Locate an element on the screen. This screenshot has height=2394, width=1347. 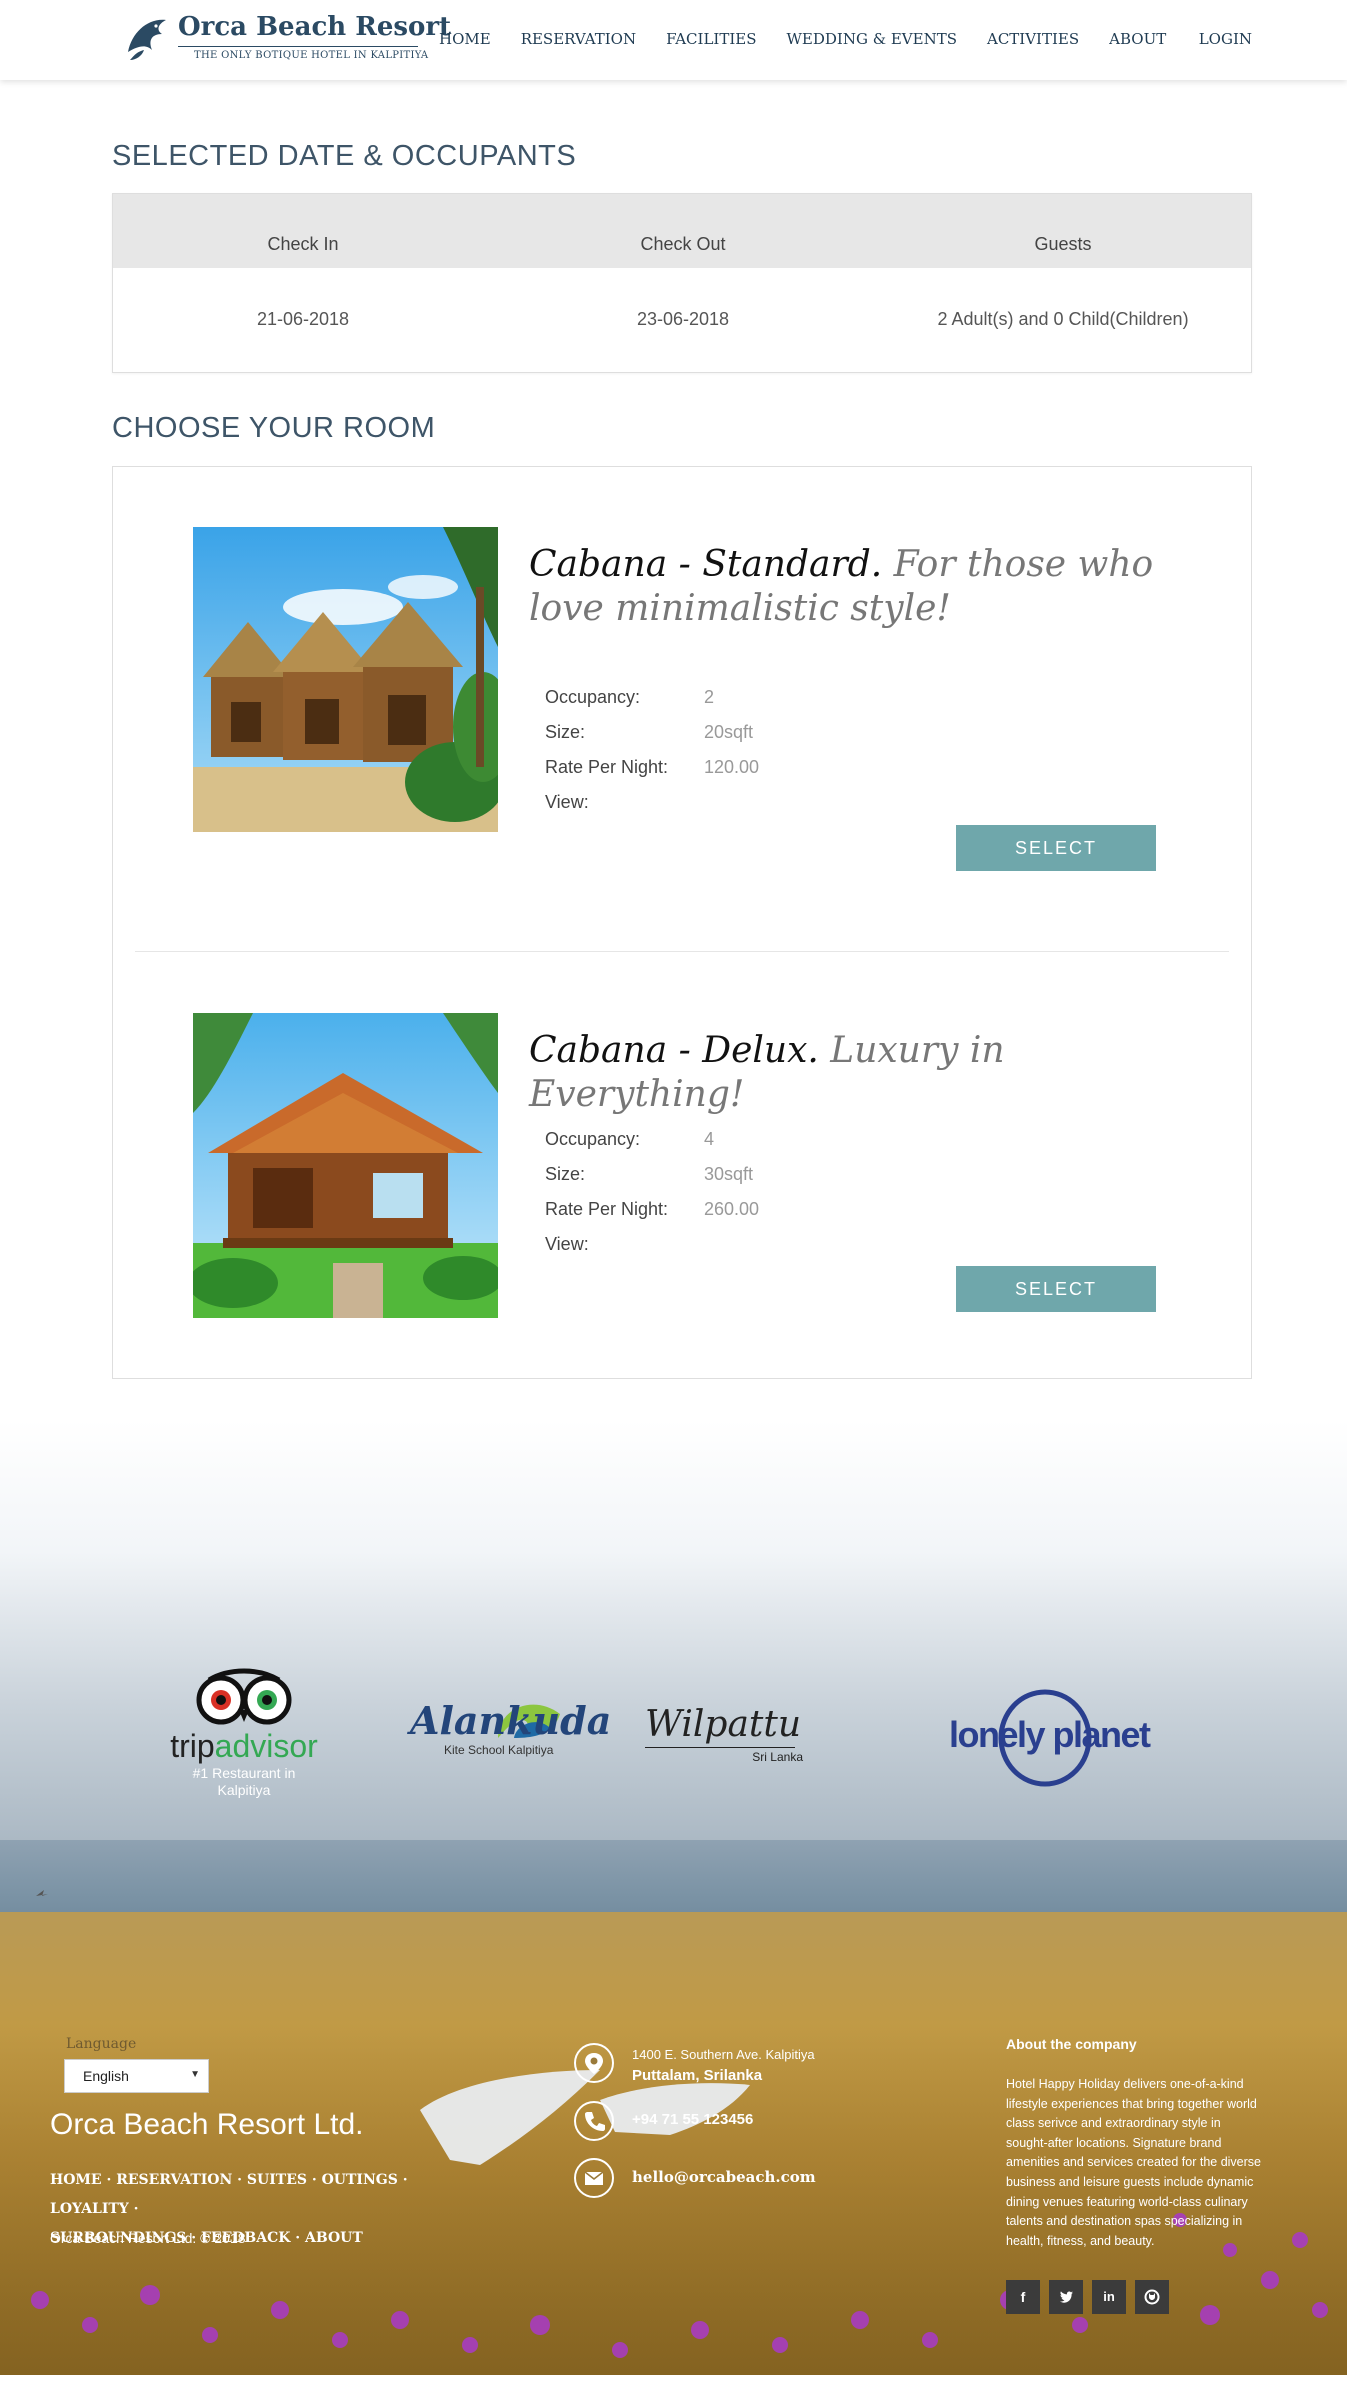
copyright: Orca Beach Resort Ltd. © 2018 is located at coordinates (148, 2238).